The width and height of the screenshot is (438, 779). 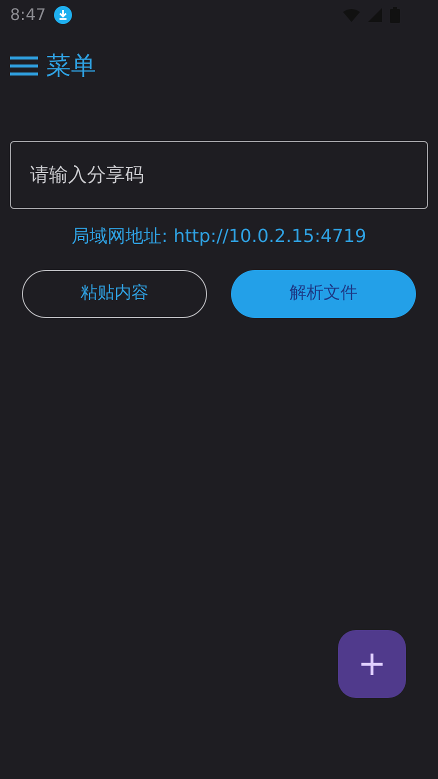 What do you see at coordinates (63, 15) in the screenshot?
I see `download-icon` at bounding box center [63, 15].